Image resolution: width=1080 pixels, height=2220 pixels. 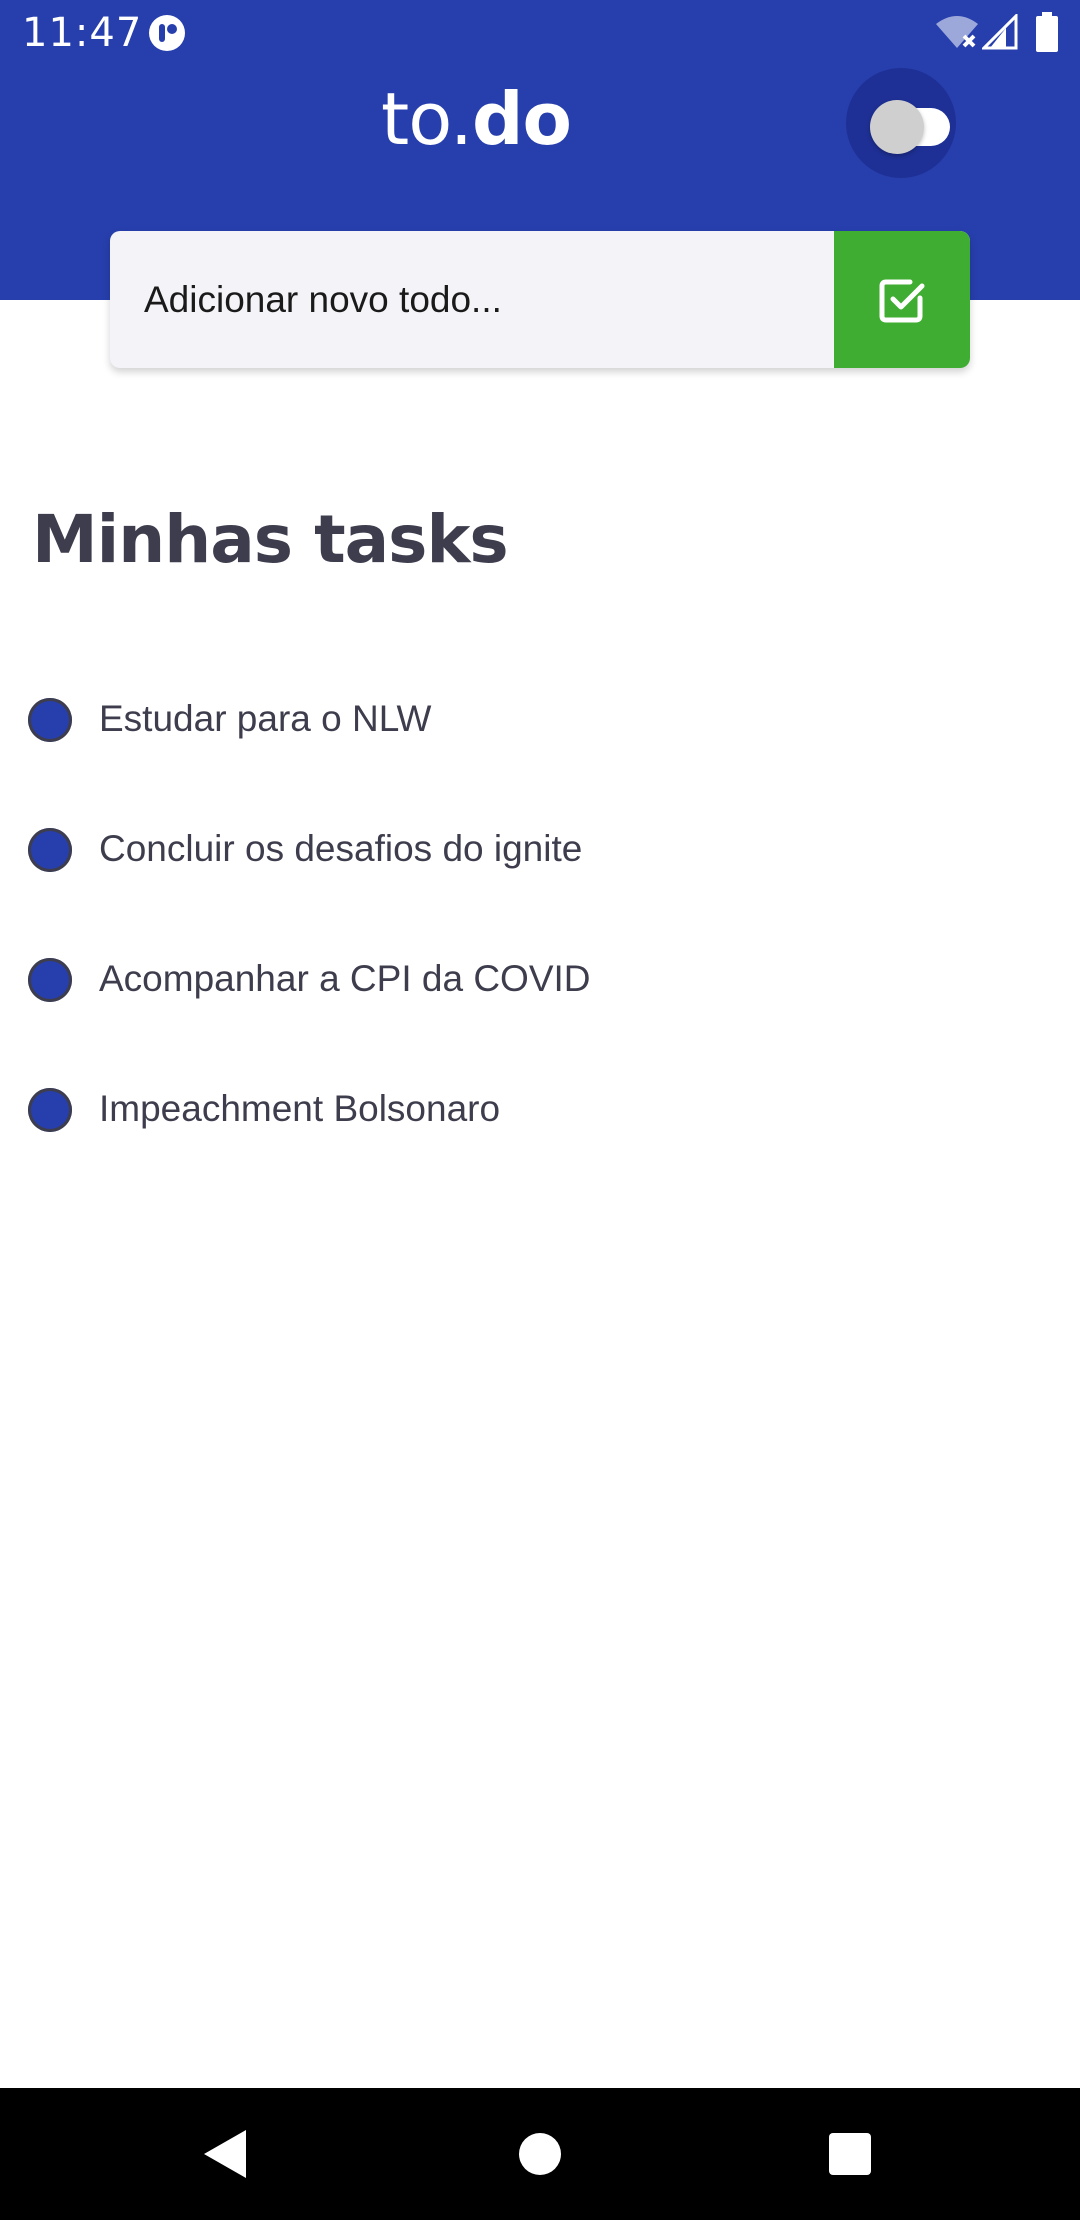 I want to click on theme-toggle-switch, so click(x=901, y=123).